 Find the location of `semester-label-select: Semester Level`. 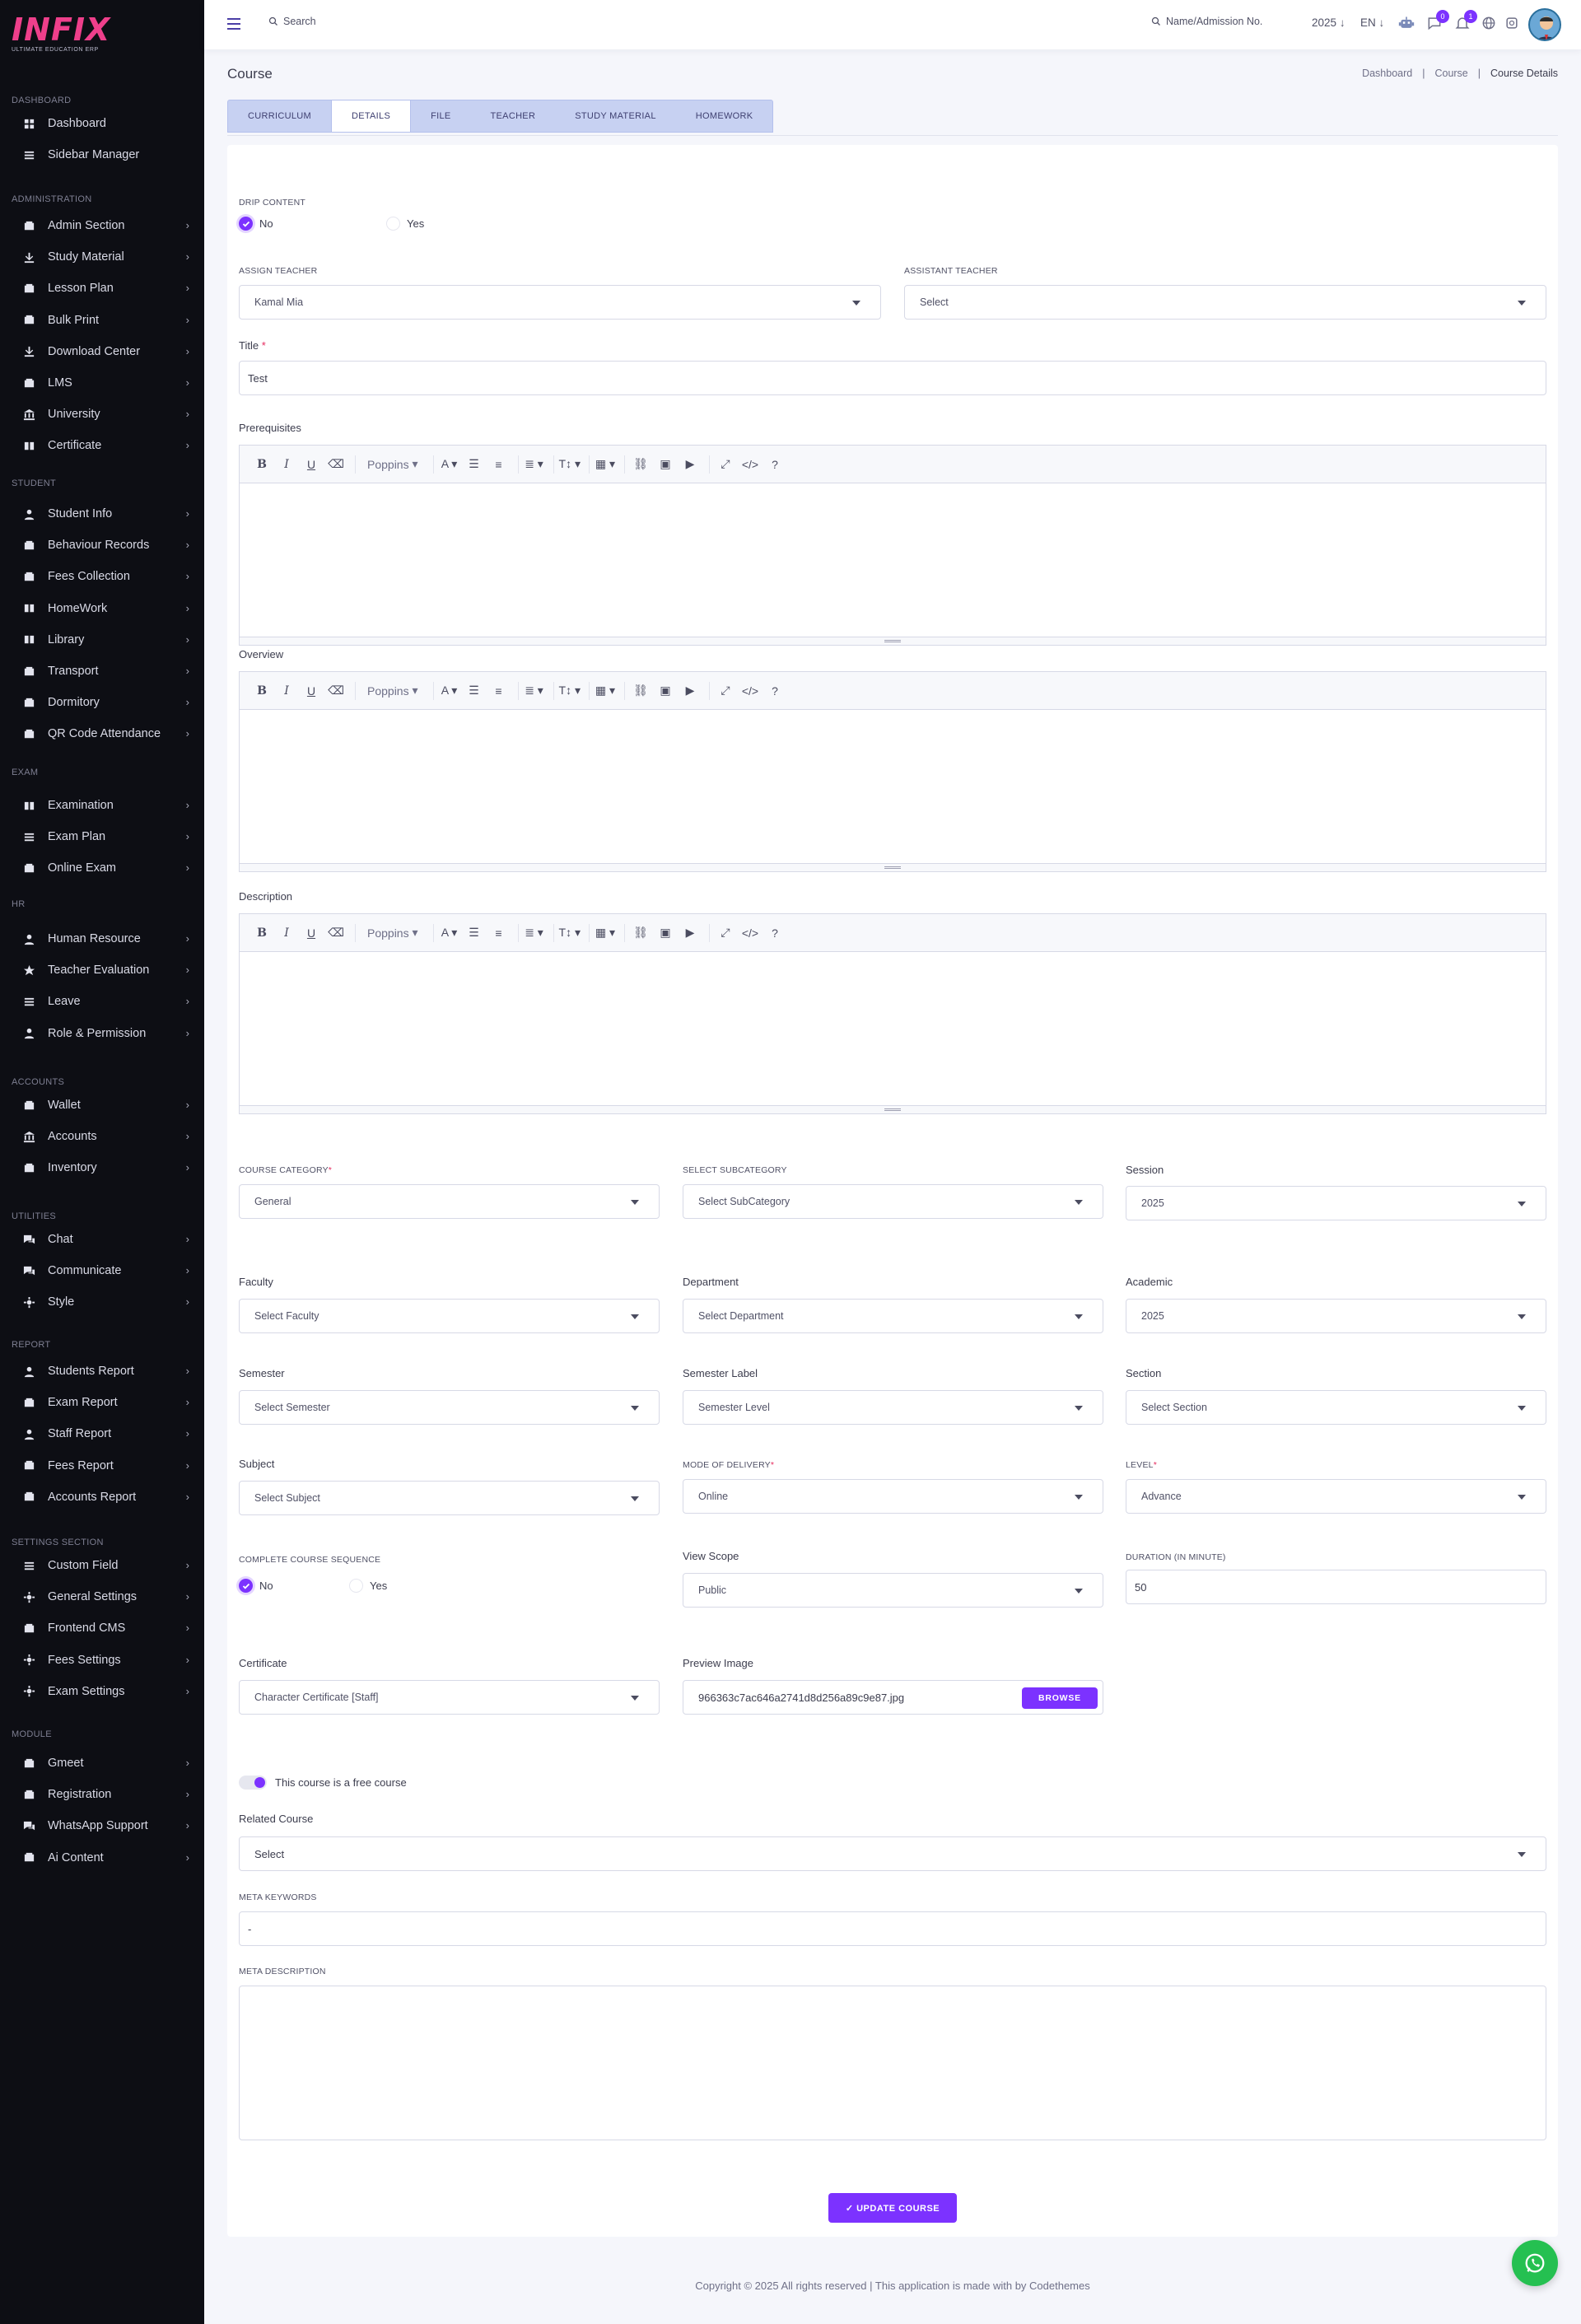

semester-label-select: Semester Level is located at coordinates (893, 1407).